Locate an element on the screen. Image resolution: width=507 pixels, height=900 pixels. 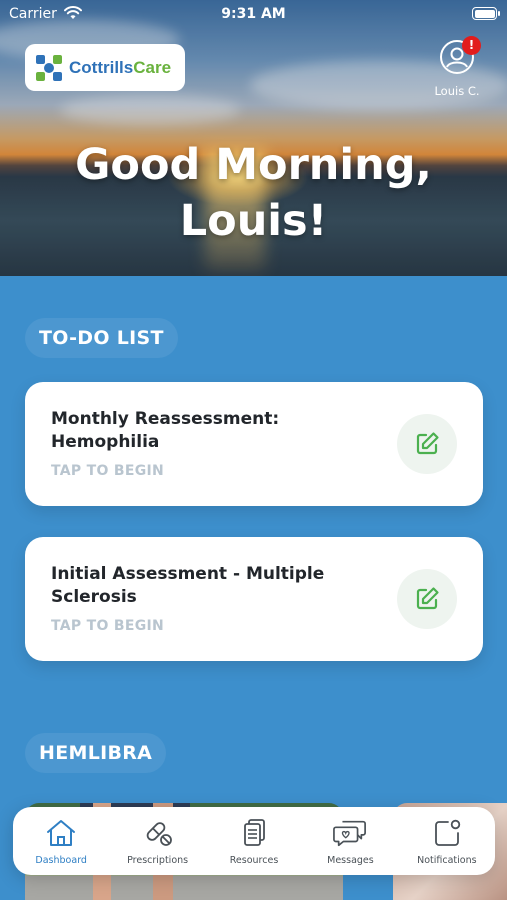
tab-resources: Resources is located at coordinates (254, 841).